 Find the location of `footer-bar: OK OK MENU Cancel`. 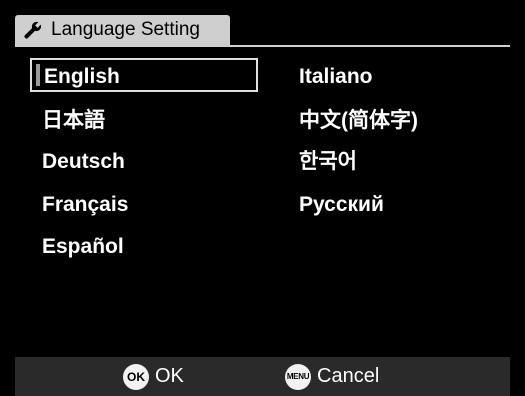

footer-bar: OK OK MENU Cancel is located at coordinates (262, 376).